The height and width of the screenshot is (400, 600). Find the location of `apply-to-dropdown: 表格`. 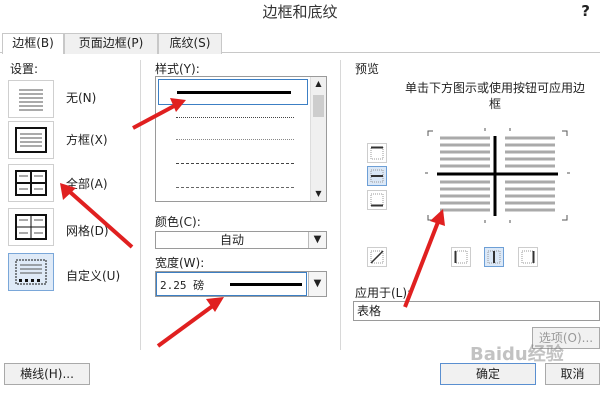

apply-to-dropdown: 表格 is located at coordinates (476, 311).